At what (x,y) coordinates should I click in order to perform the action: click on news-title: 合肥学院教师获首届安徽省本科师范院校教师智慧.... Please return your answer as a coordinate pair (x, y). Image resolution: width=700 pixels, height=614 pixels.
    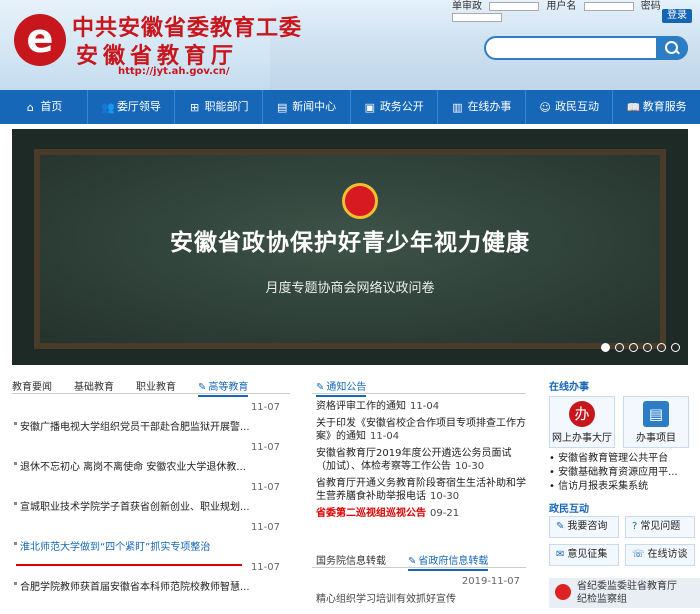
    Looking at the image, I should click on (151, 585).